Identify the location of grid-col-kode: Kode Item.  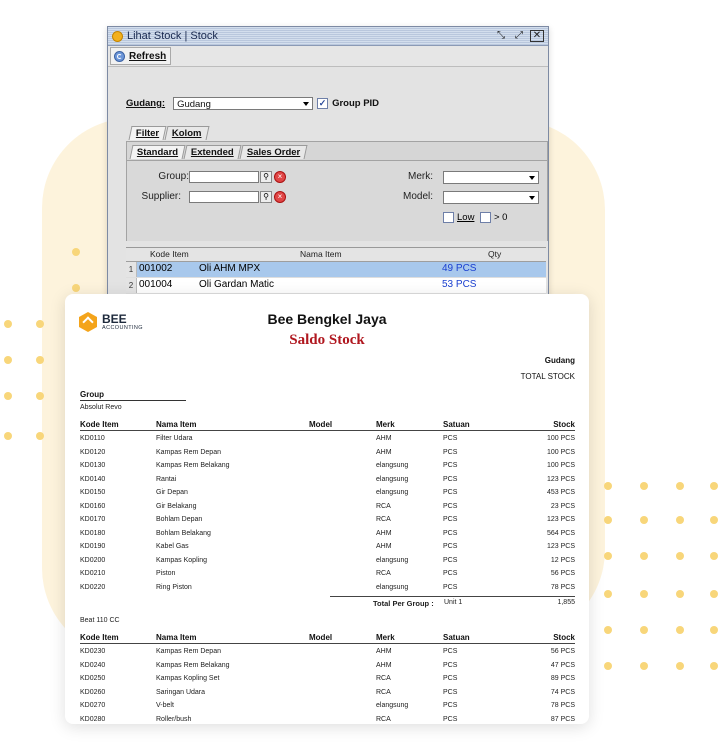
(169, 254).